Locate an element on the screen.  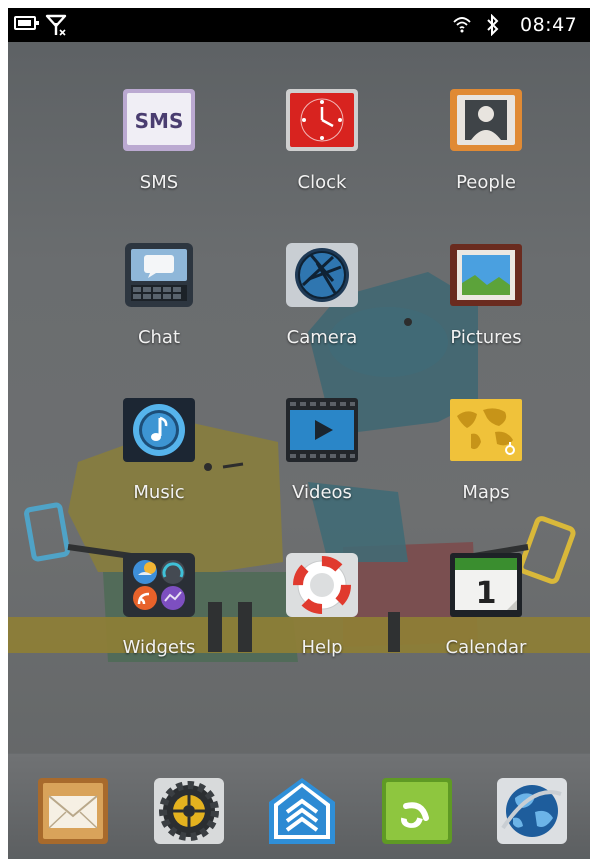
camera-icon is located at coordinates (322, 275).